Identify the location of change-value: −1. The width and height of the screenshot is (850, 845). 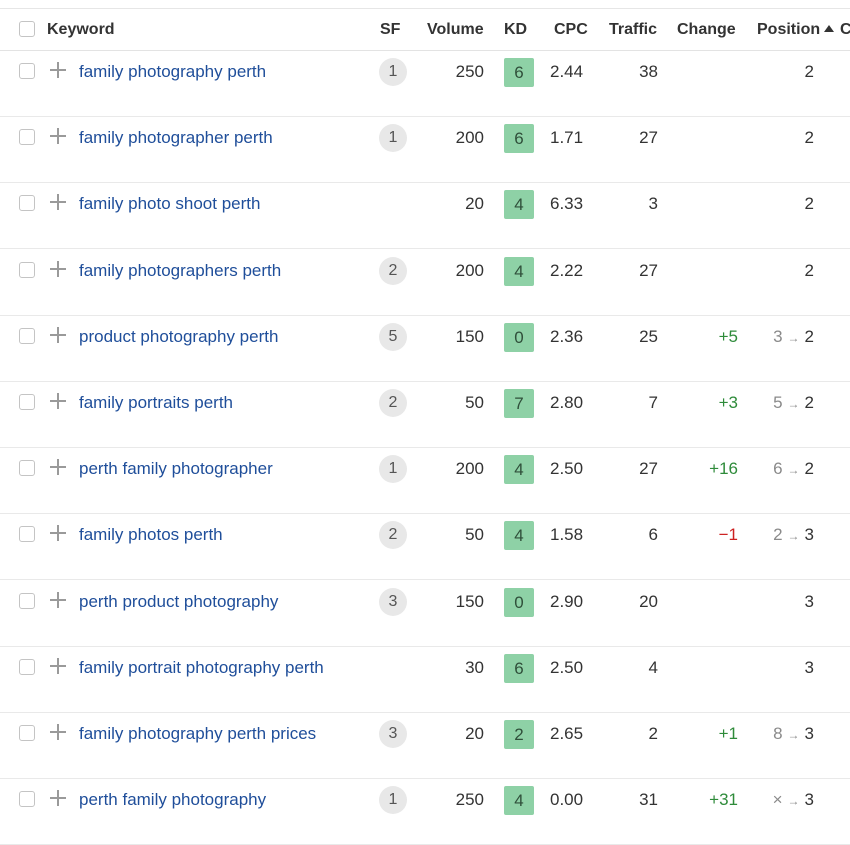
(728, 534).